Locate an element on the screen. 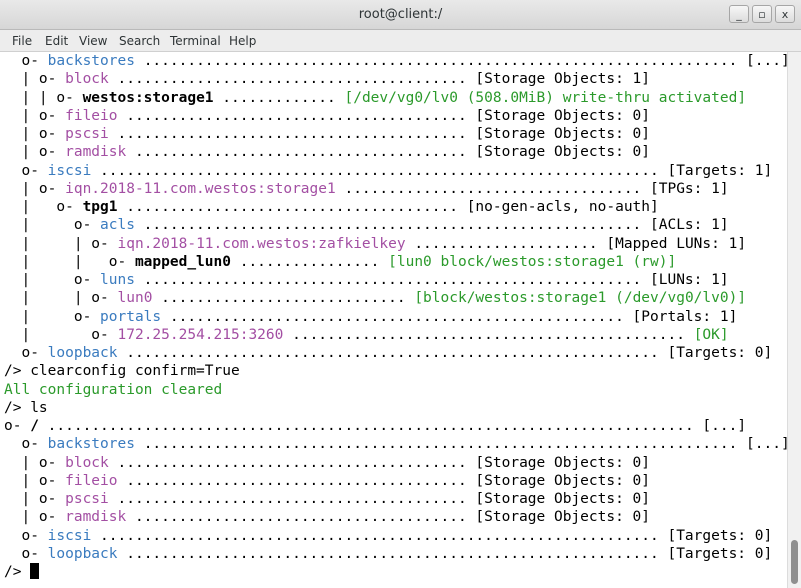  terminal-segment: westos:storage1 is located at coordinates (148, 97).